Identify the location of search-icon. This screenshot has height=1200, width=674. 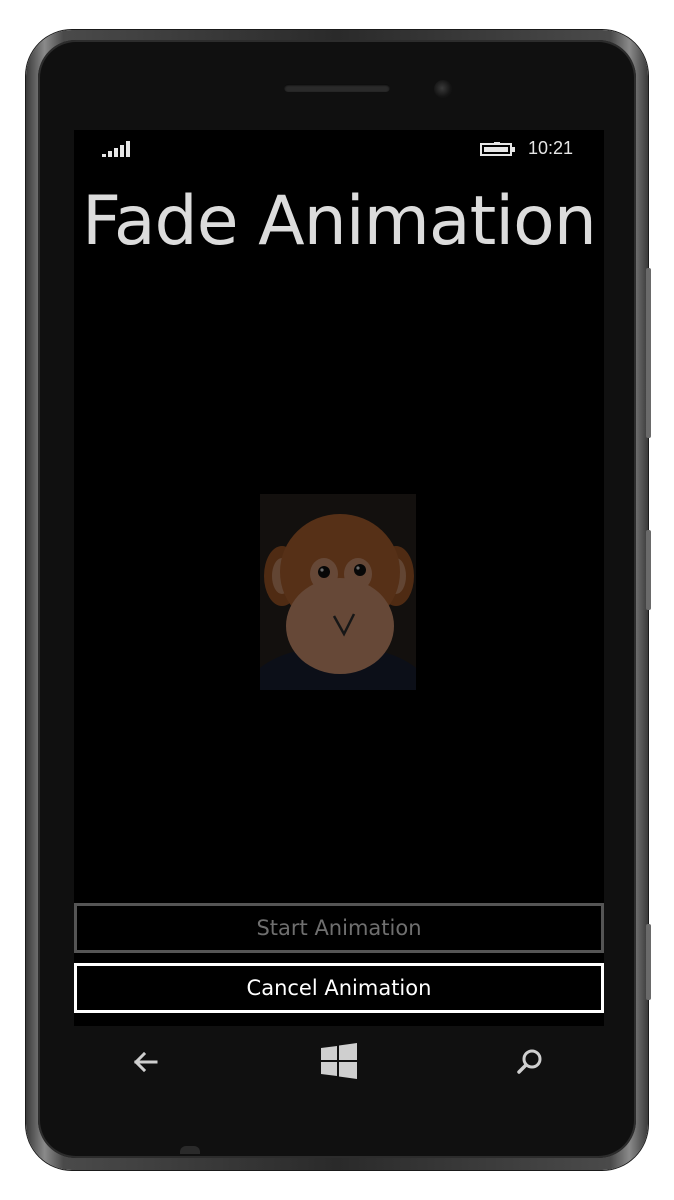
(530, 1062).